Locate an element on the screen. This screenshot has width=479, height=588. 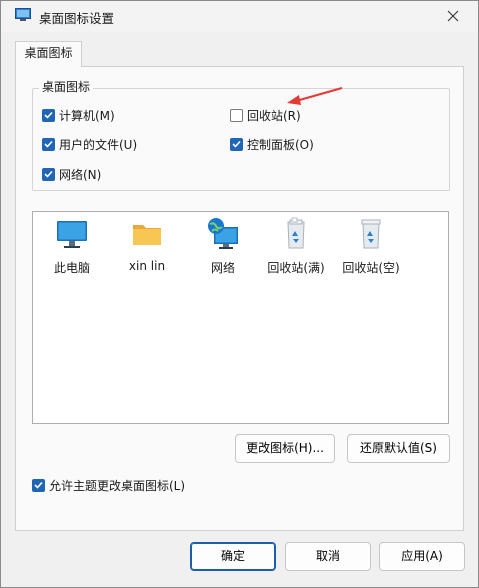
checkbox-label: 控制面板(O) is located at coordinates (280, 144).